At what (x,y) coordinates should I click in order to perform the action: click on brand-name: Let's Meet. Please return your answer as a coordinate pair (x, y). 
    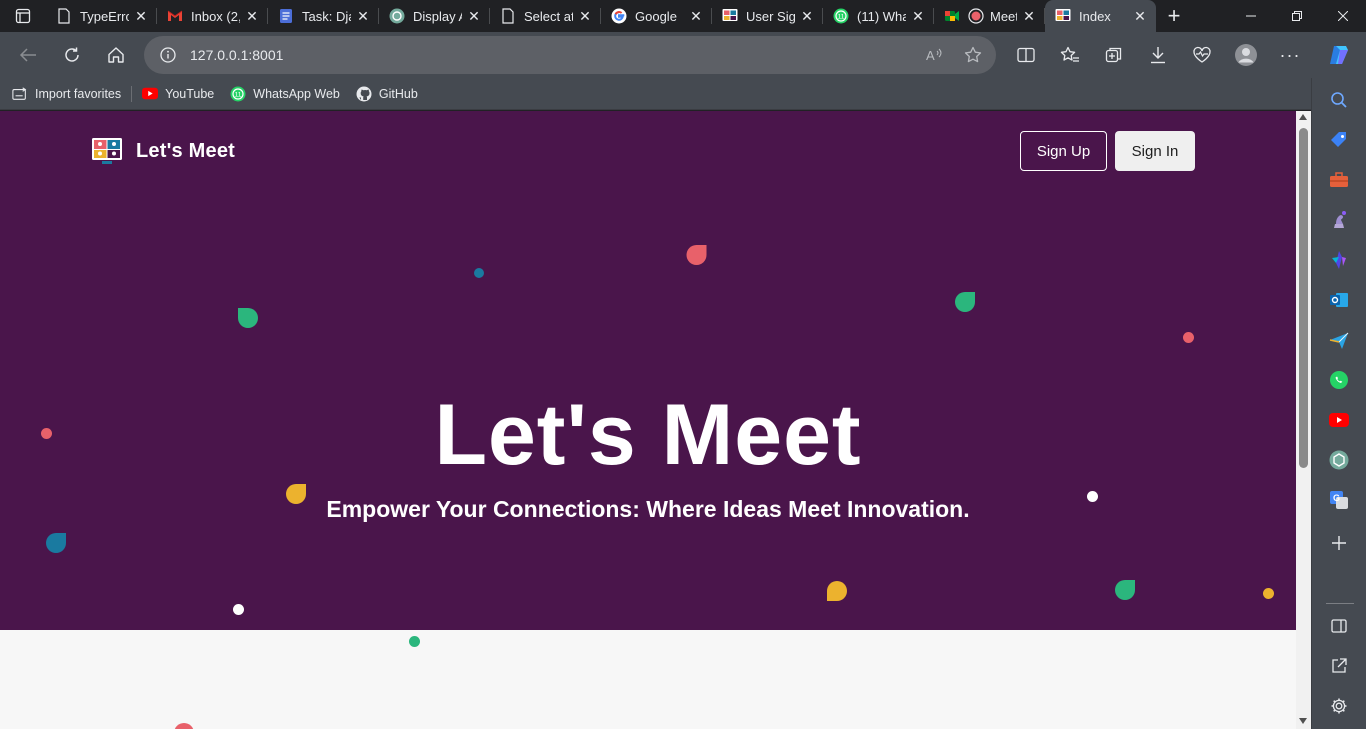
    Looking at the image, I should click on (186, 150).